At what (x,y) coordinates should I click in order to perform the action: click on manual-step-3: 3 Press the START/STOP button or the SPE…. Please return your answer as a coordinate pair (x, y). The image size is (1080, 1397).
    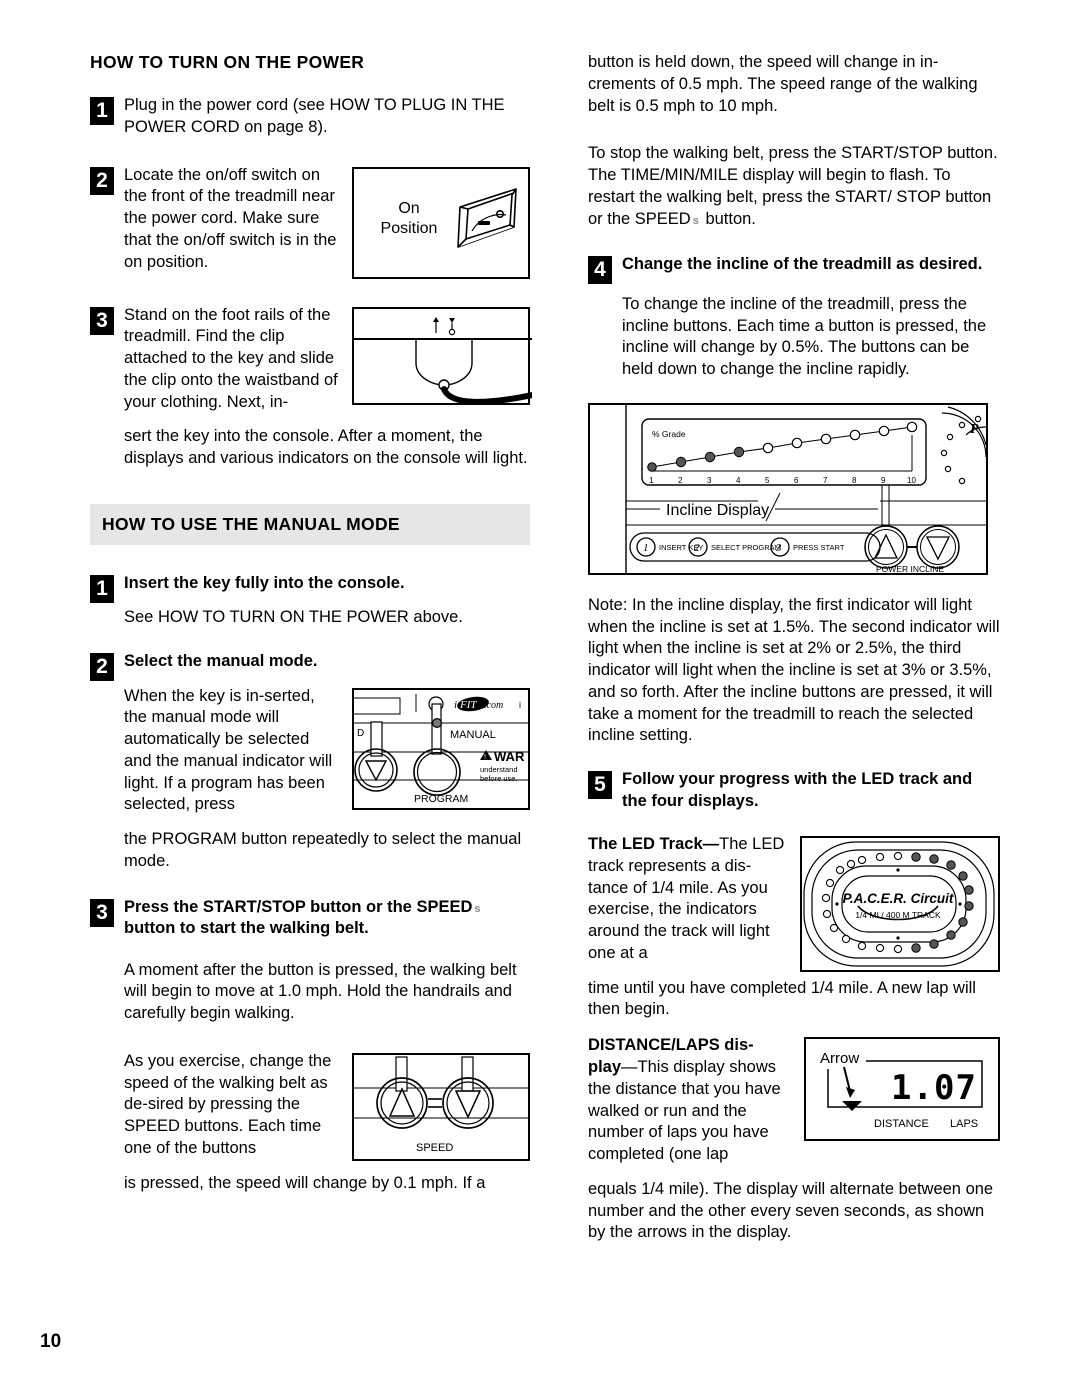
    Looking at the image, I should click on (310, 1046).